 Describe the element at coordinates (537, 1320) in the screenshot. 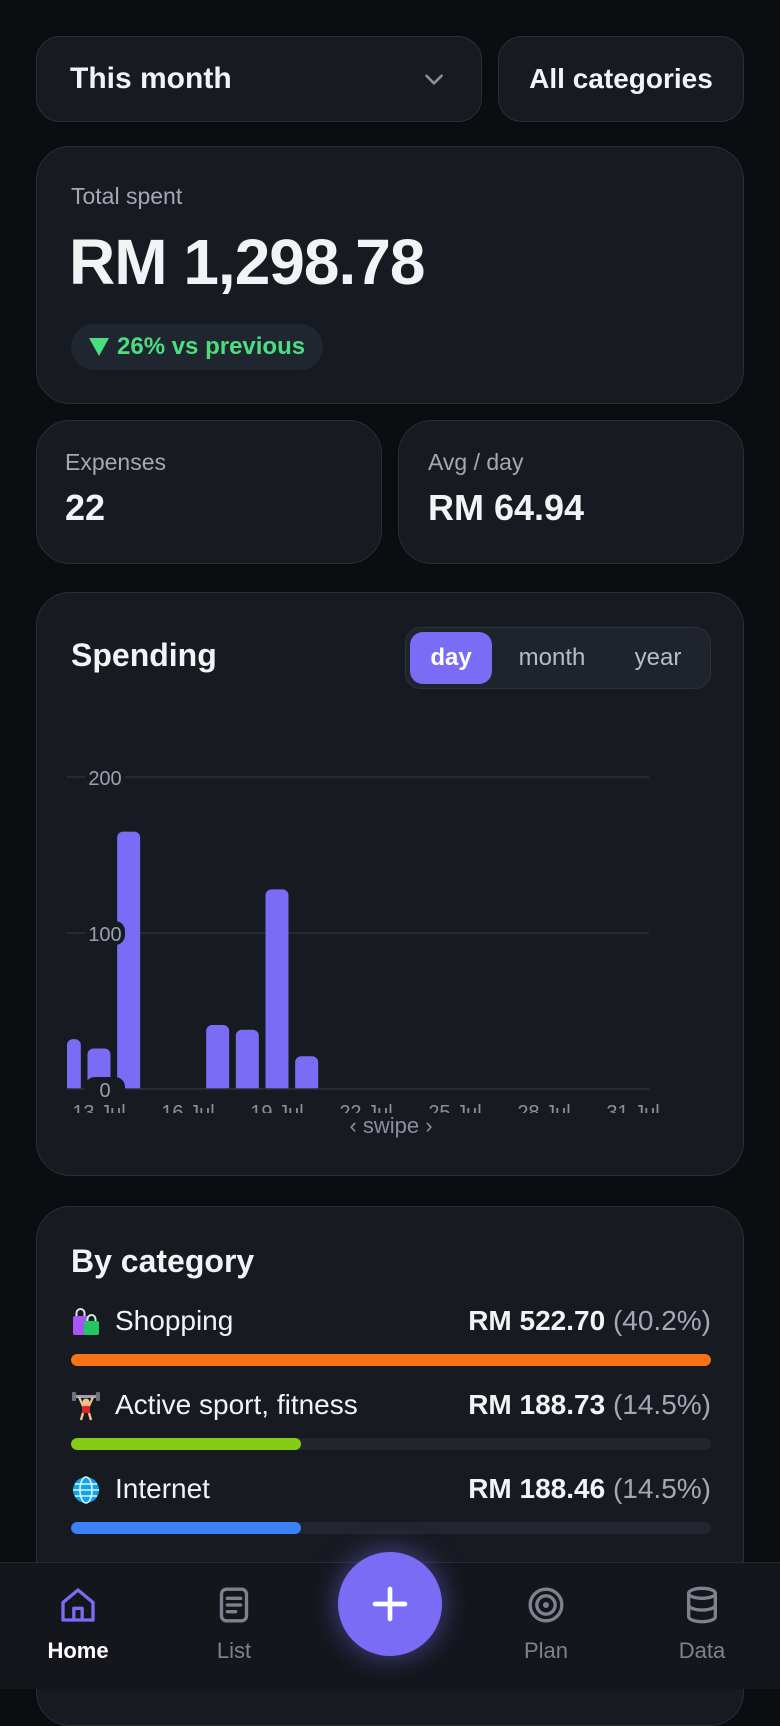

I see `category-amount-value: RM 522.70` at that location.